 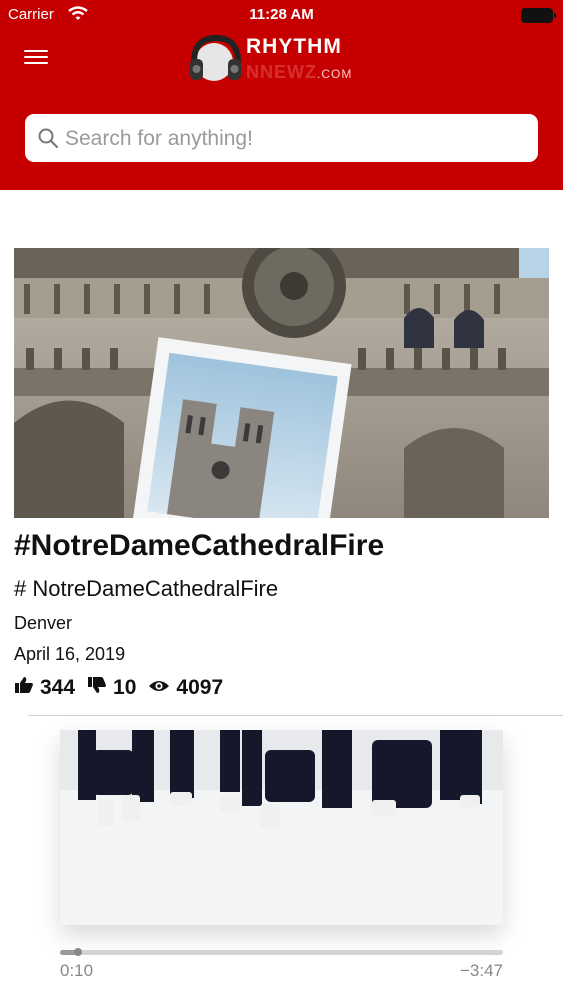 I want to click on progress-handle, so click(x=77, y=952).